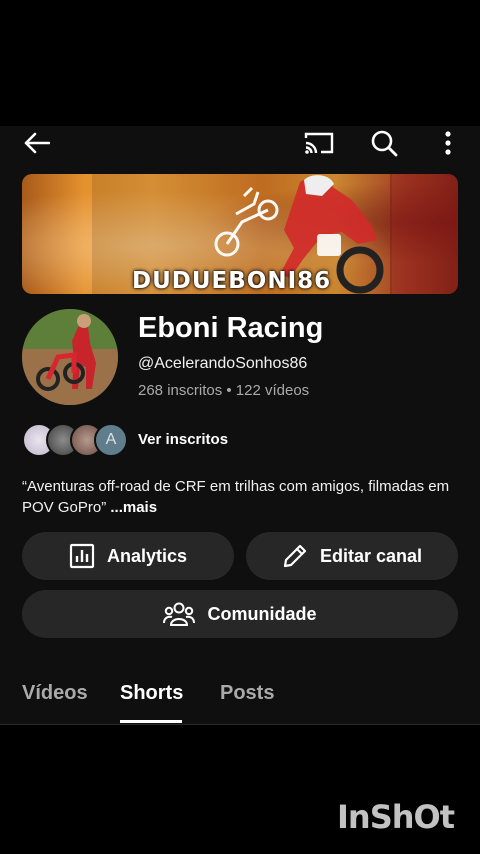  I want to click on back-arrow-icon, so click(37, 143).